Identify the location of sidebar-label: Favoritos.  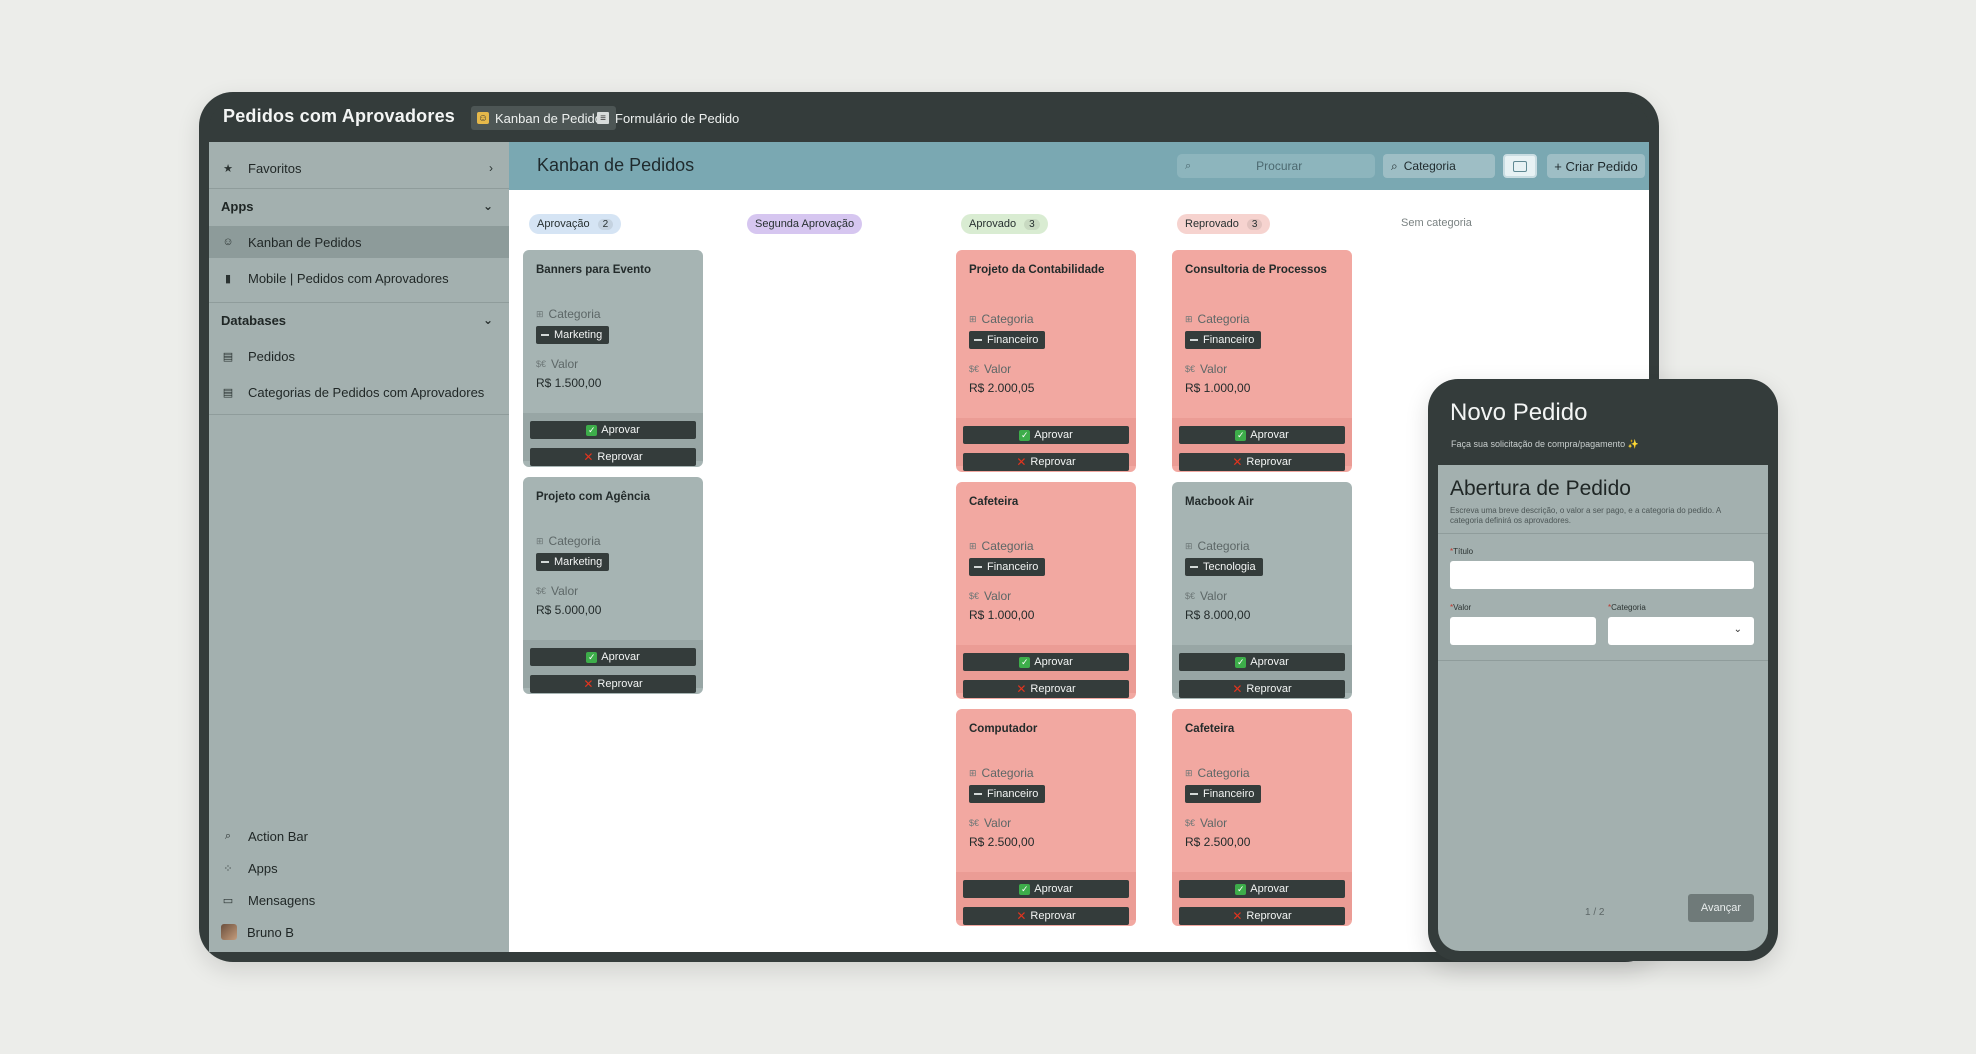
(275, 168).